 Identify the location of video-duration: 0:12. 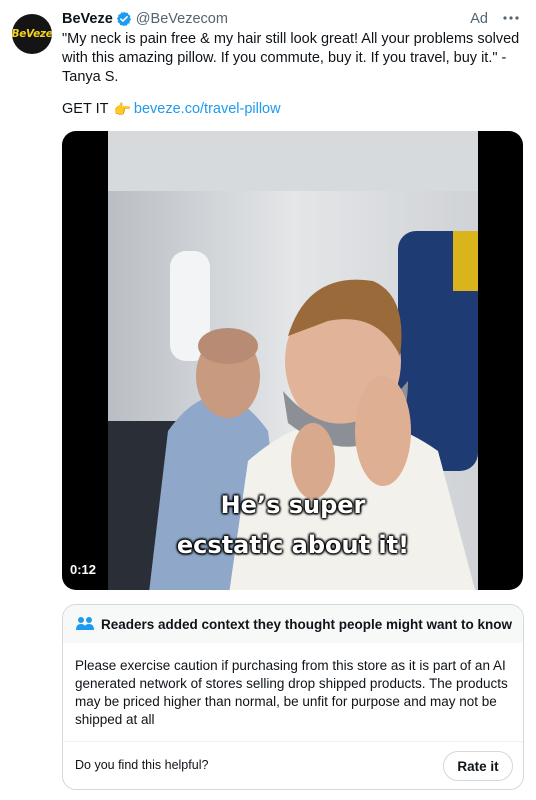
(83, 569).